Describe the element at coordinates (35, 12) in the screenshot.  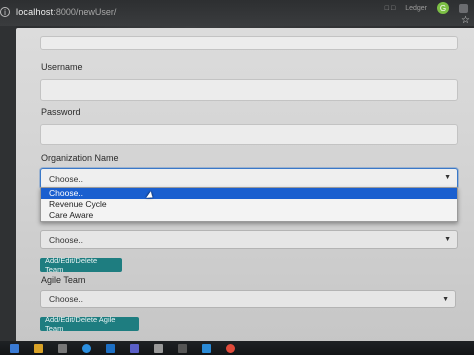
I see `address-host: localhost` at that location.